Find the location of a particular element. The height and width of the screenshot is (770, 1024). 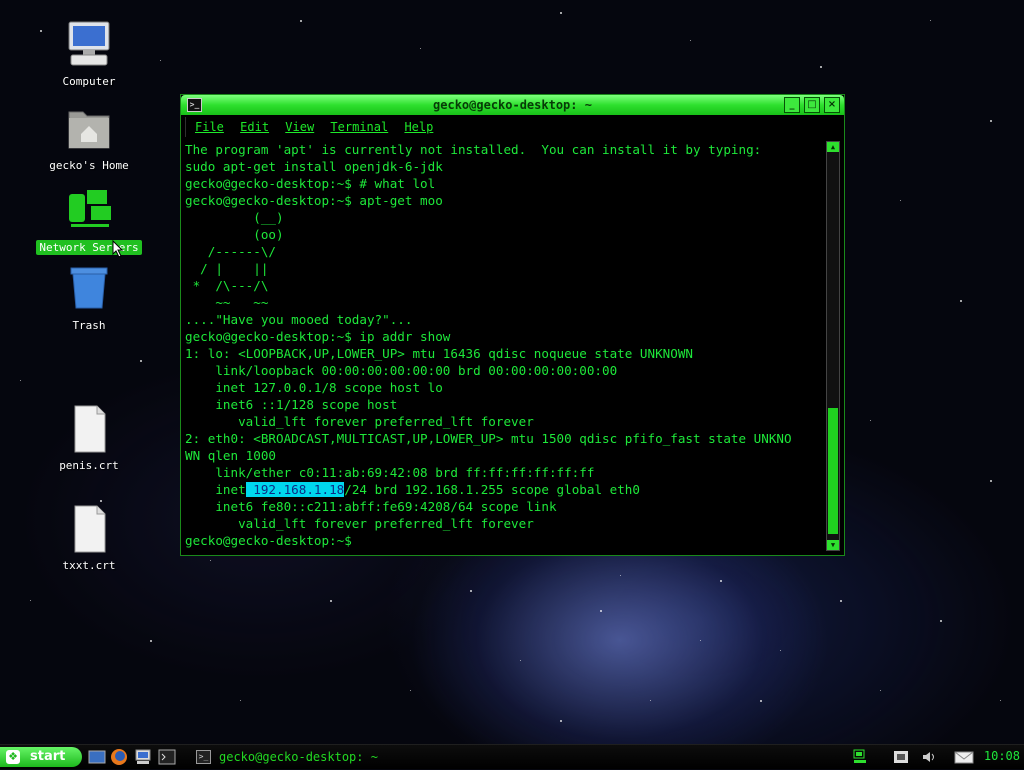

volume-icon is located at coordinates (929, 757).